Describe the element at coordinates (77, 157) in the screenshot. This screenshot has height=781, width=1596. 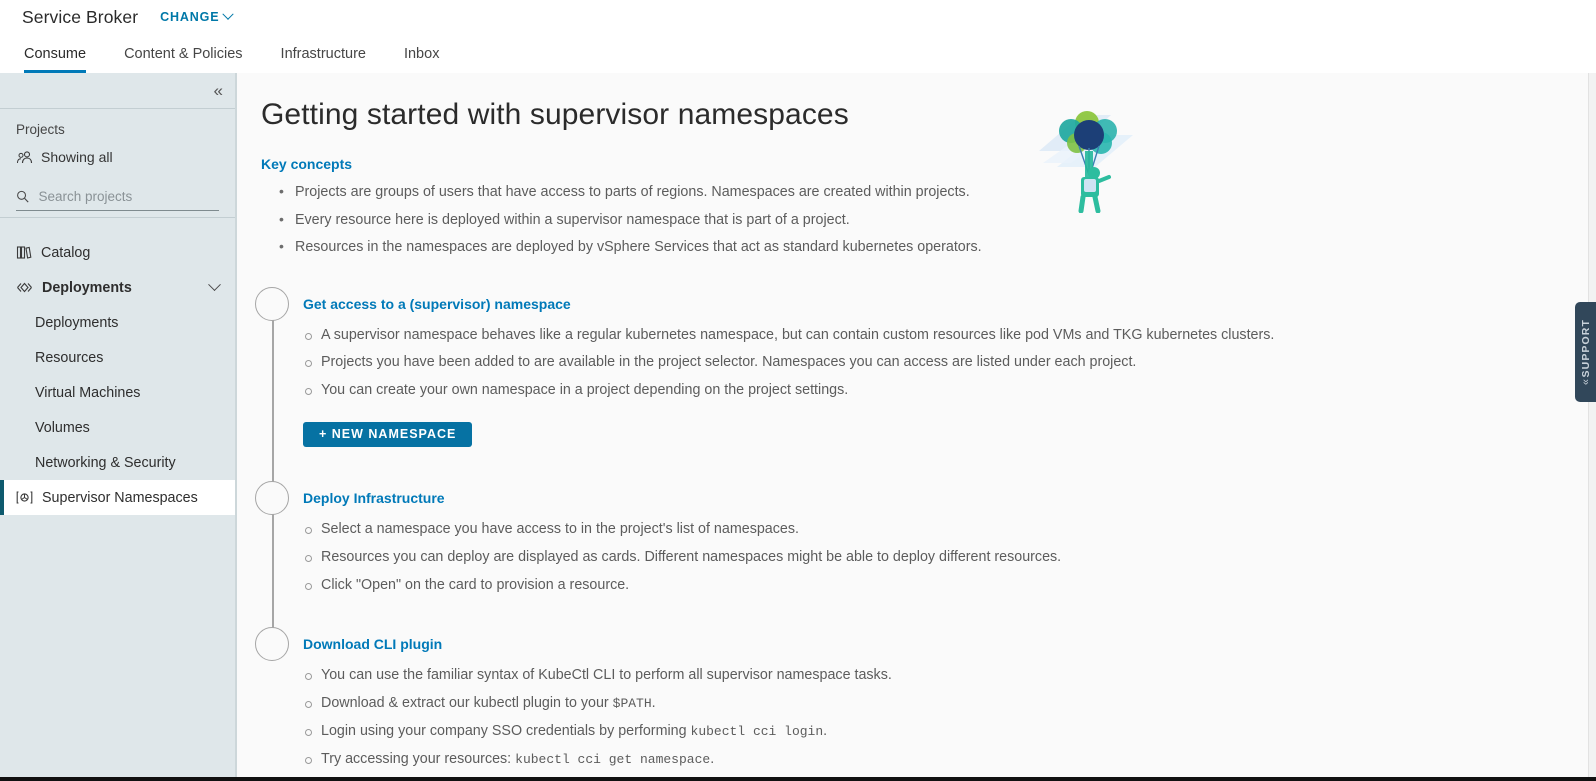
I see `showing-all-label: Showing all` at that location.